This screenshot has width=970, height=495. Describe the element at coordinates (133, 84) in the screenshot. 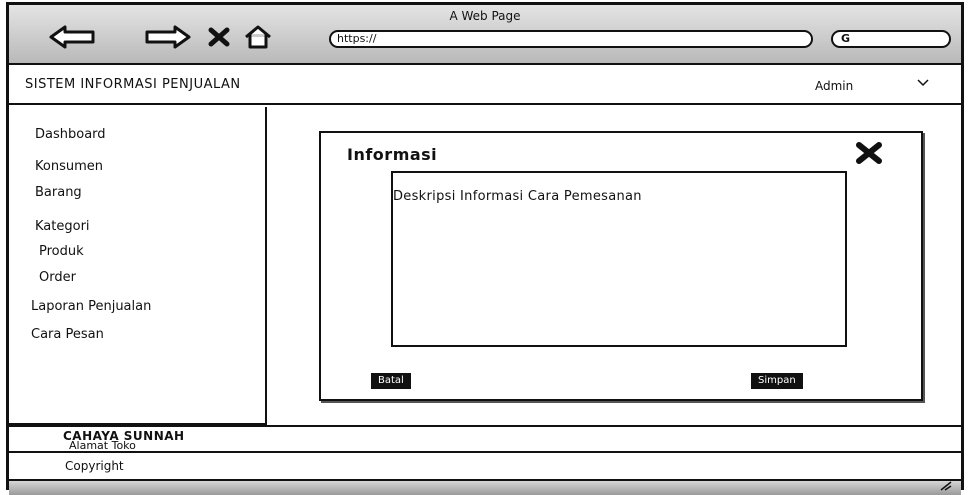

I see `page-title: SISTEM INFORMASI PENJUALAN` at that location.